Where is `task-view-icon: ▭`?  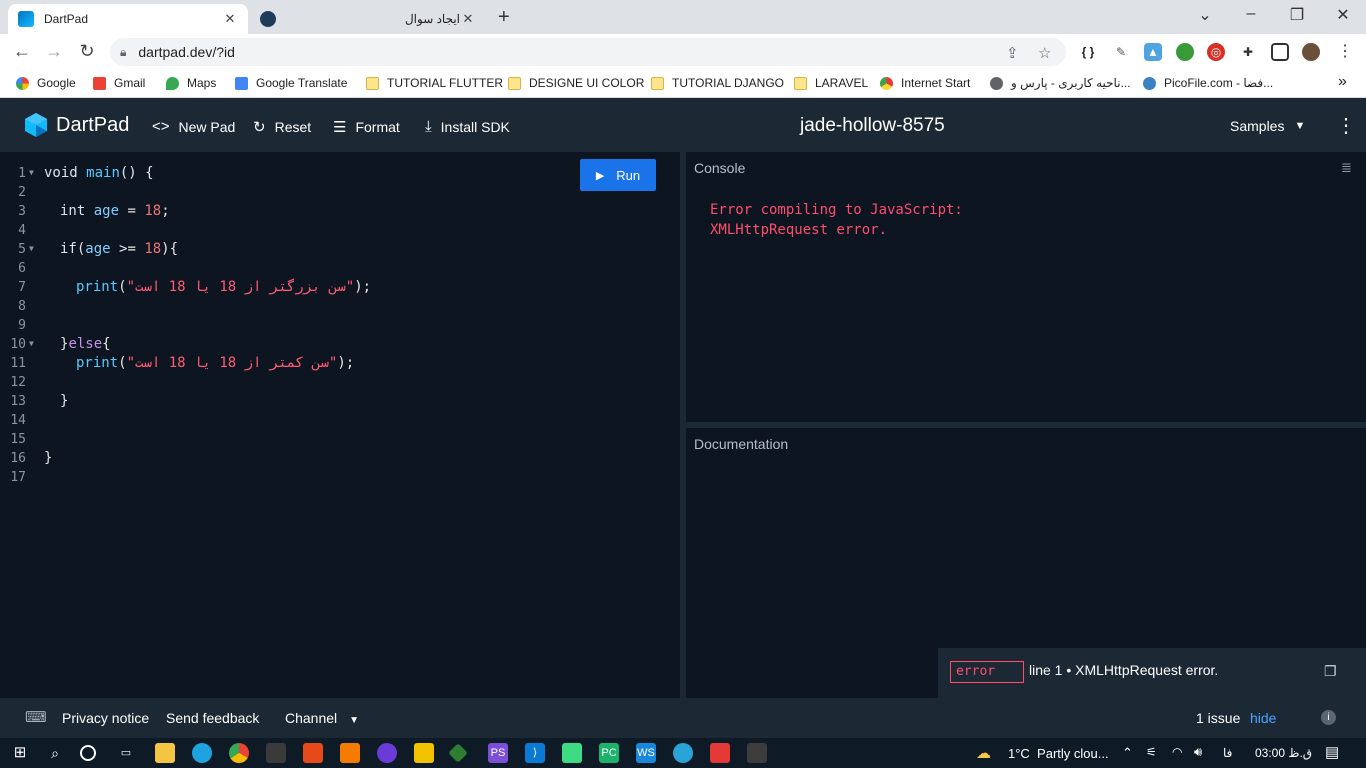
task-view-icon: ▭ is located at coordinates (126, 753).